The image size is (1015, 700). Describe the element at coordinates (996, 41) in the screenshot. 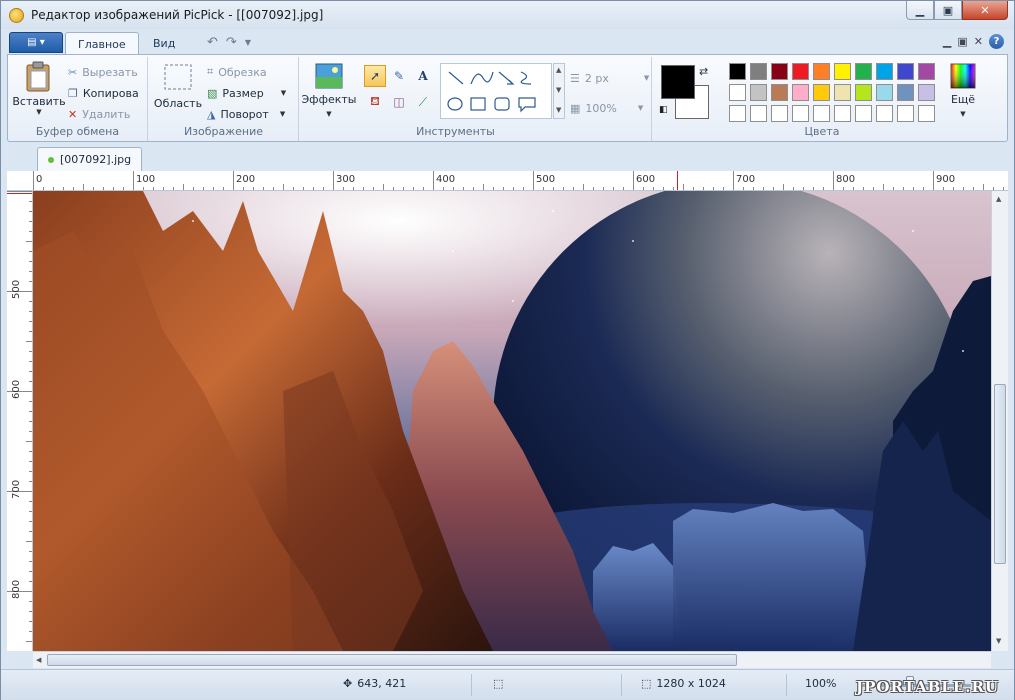

I see `help-icon: ?` at that location.